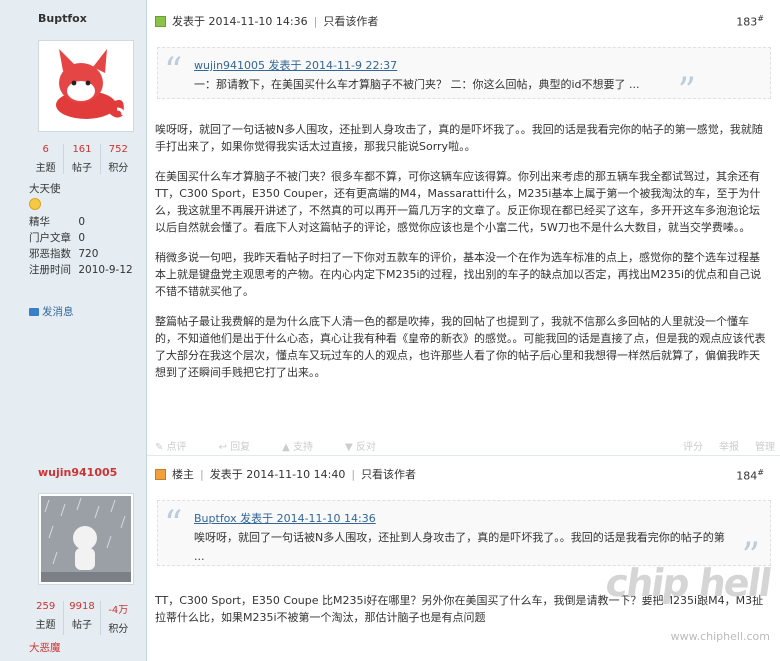  I want to click on post-meta: 楼主 | 发表于 2014-11-10 14:40 | 只看该作者, so click(285, 474).